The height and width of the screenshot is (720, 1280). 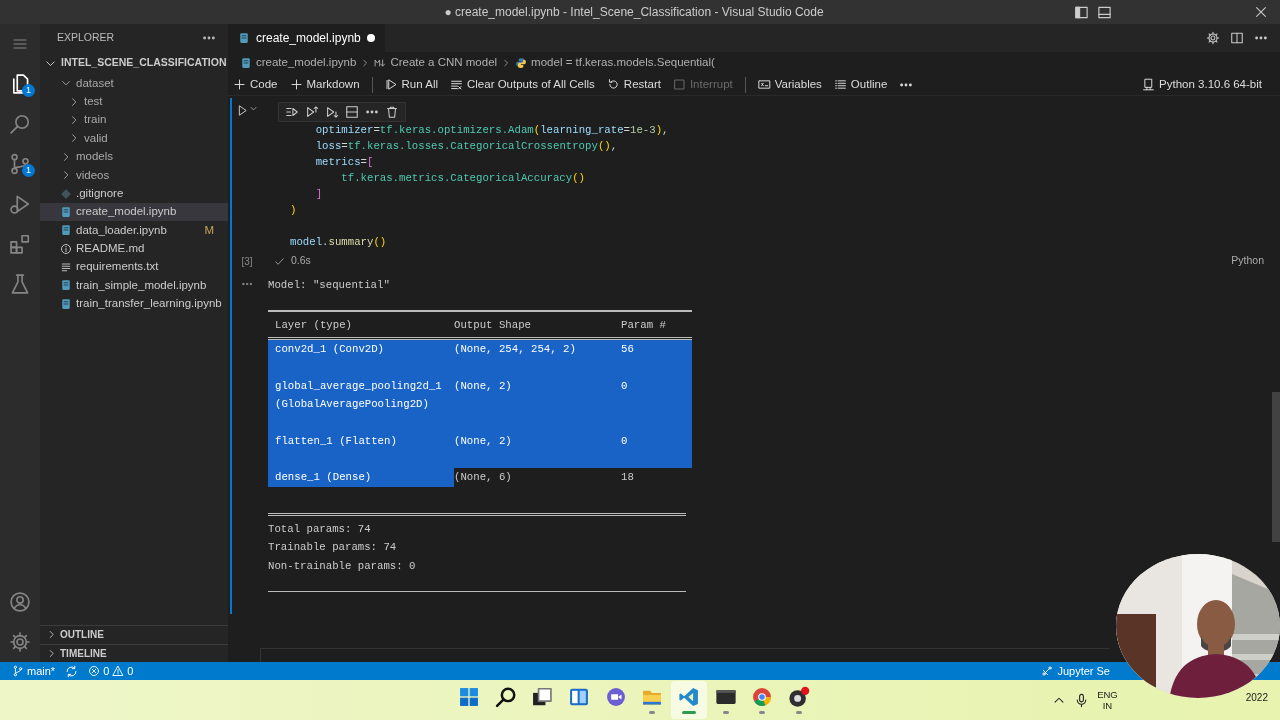 What do you see at coordinates (613, 84) in the screenshot?
I see `restart-icon` at bounding box center [613, 84].